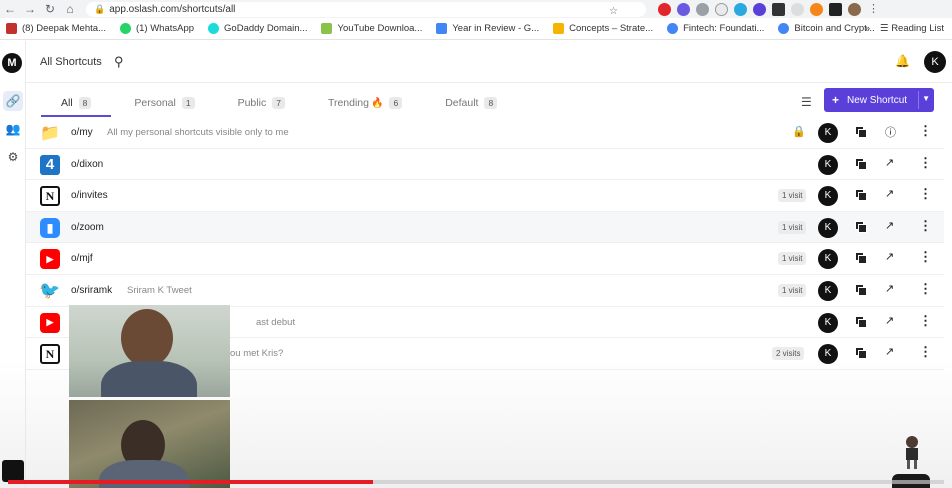  What do you see at coordinates (276, 322) in the screenshot?
I see `shortcut-description: ast debut` at bounding box center [276, 322].